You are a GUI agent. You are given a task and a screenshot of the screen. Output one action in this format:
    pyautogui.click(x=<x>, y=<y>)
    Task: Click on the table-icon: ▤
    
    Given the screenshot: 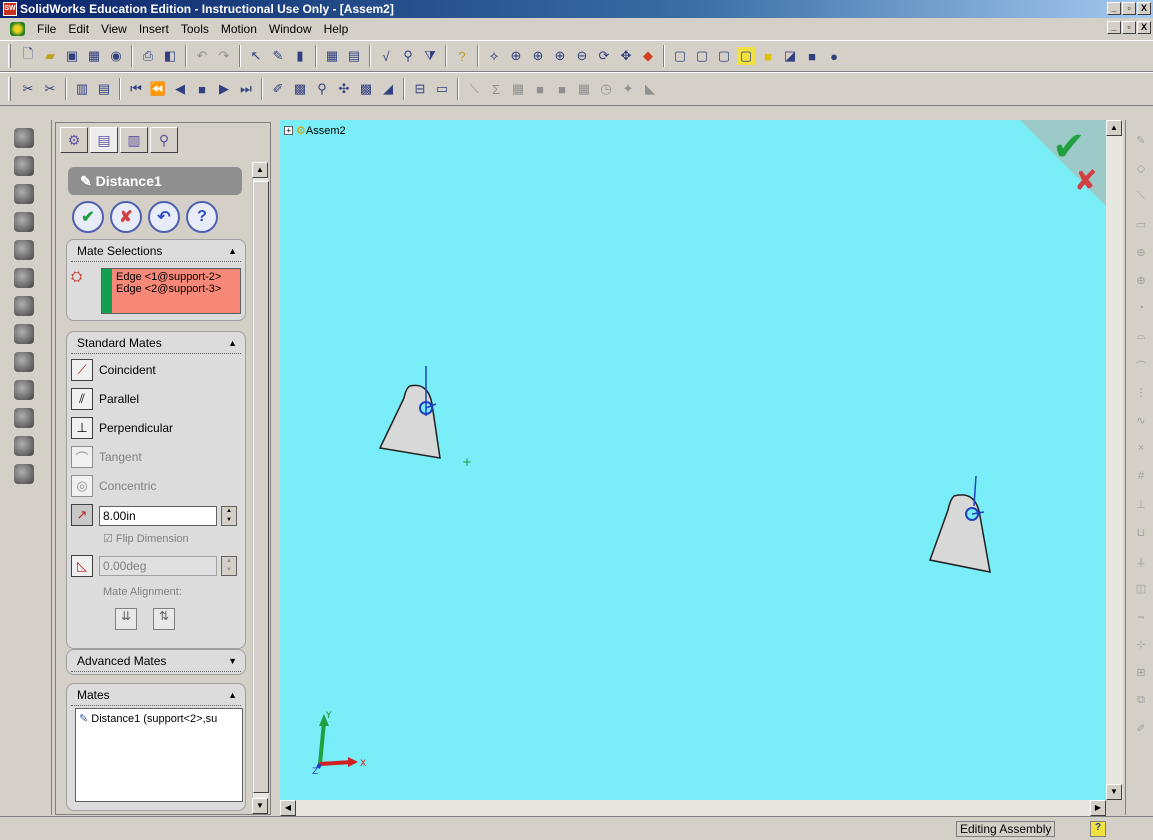 What is the action you would take?
    pyautogui.click(x=104, y=89)
    